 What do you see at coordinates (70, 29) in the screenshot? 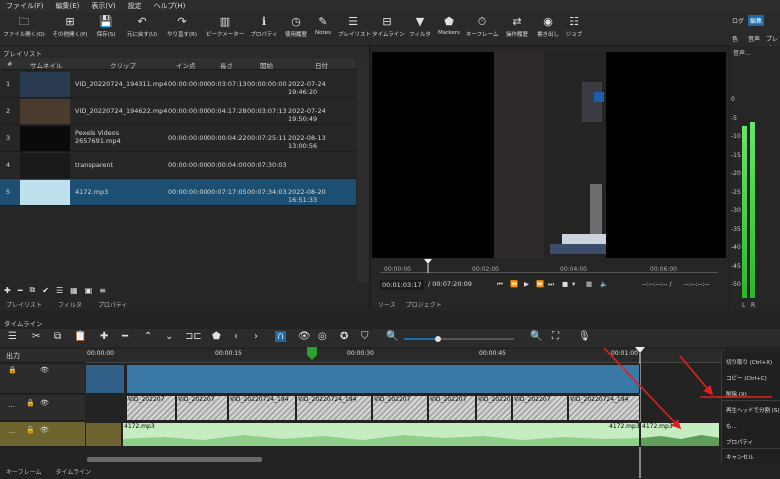
I see `toolbar-button-1: ⊞ その他開く(P)` at bounding box center [70, 29].